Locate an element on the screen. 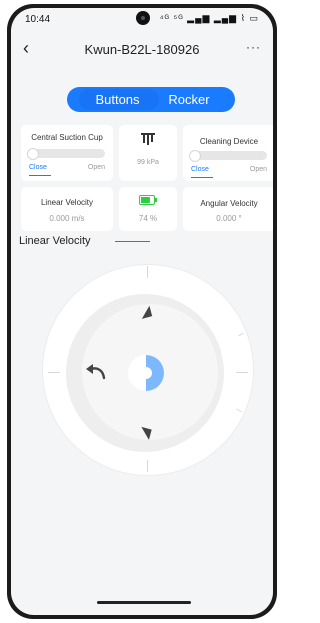 Image resolution: width=320 pixels, height=623 pixels. status-time: 10:44 is located at coordinates (38, 19).